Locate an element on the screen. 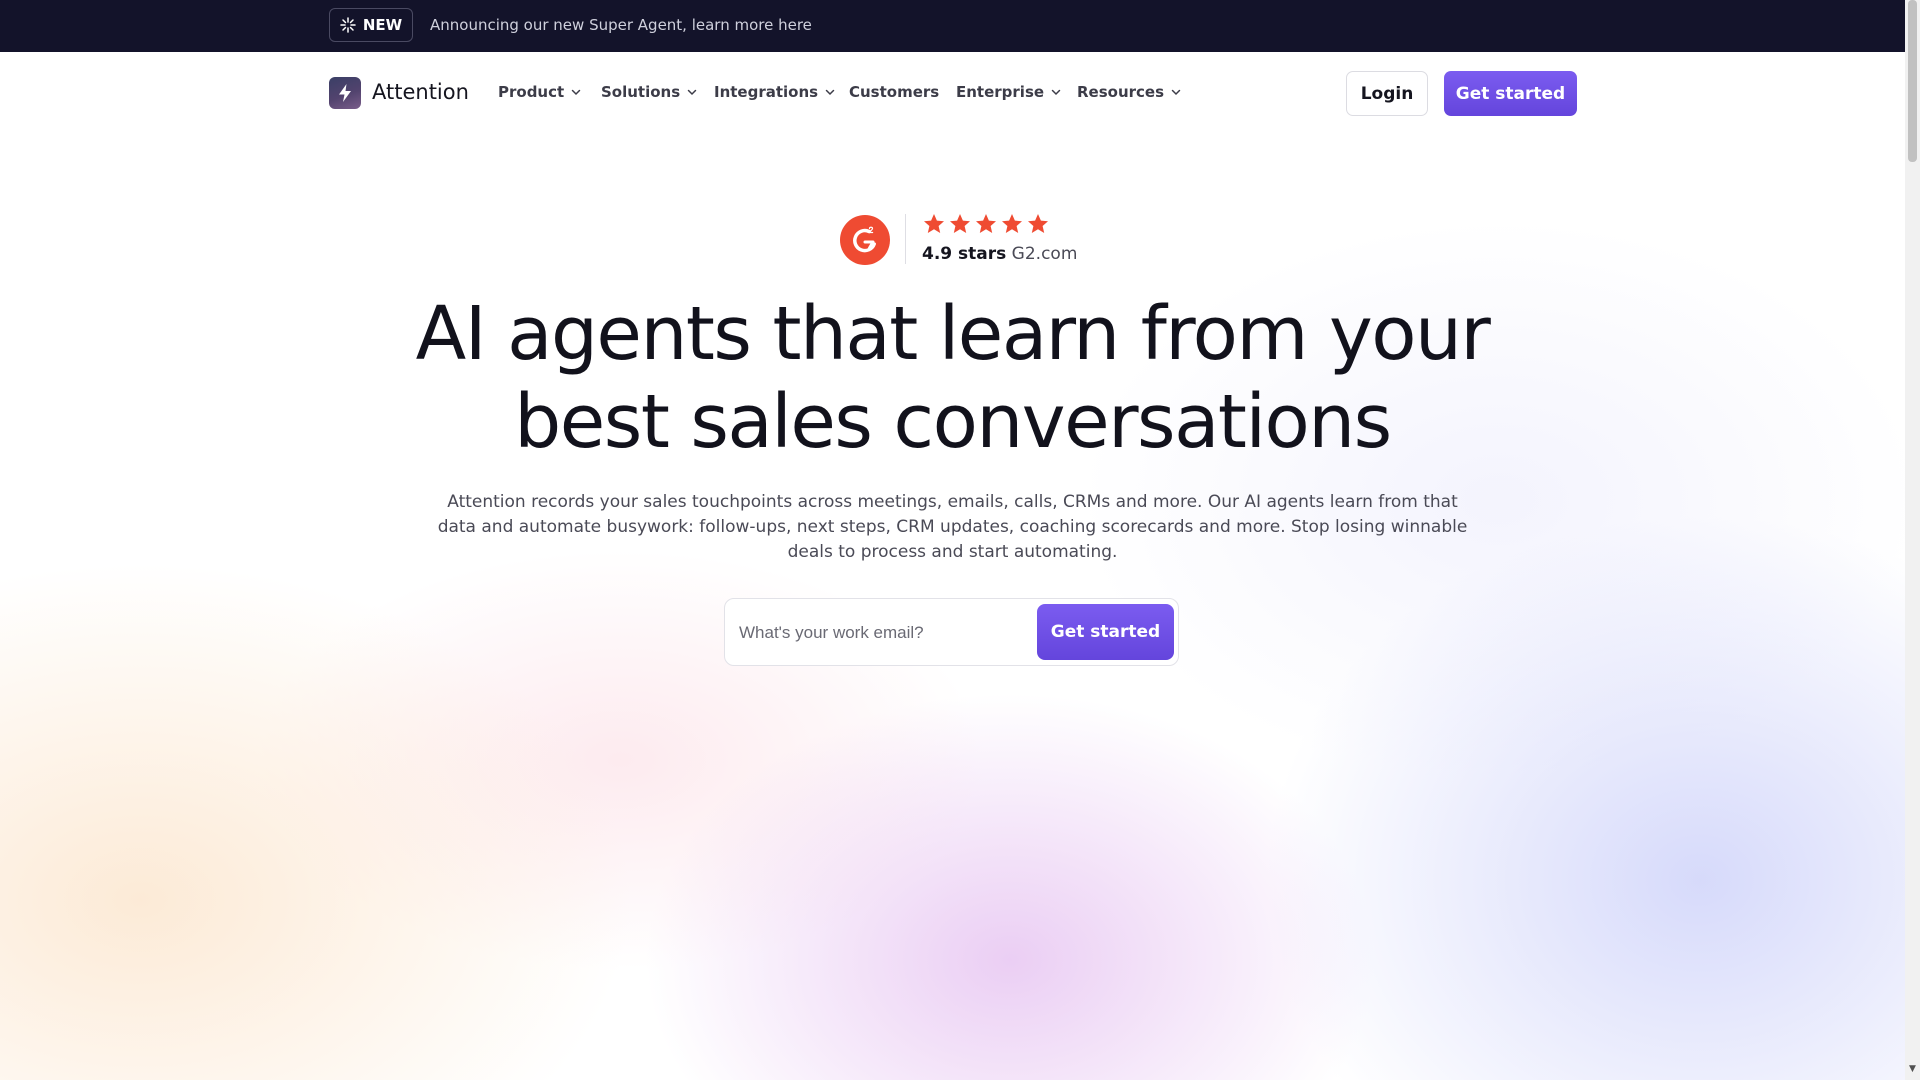  nav-resources: Resources is located at coordinates (1129, 92).